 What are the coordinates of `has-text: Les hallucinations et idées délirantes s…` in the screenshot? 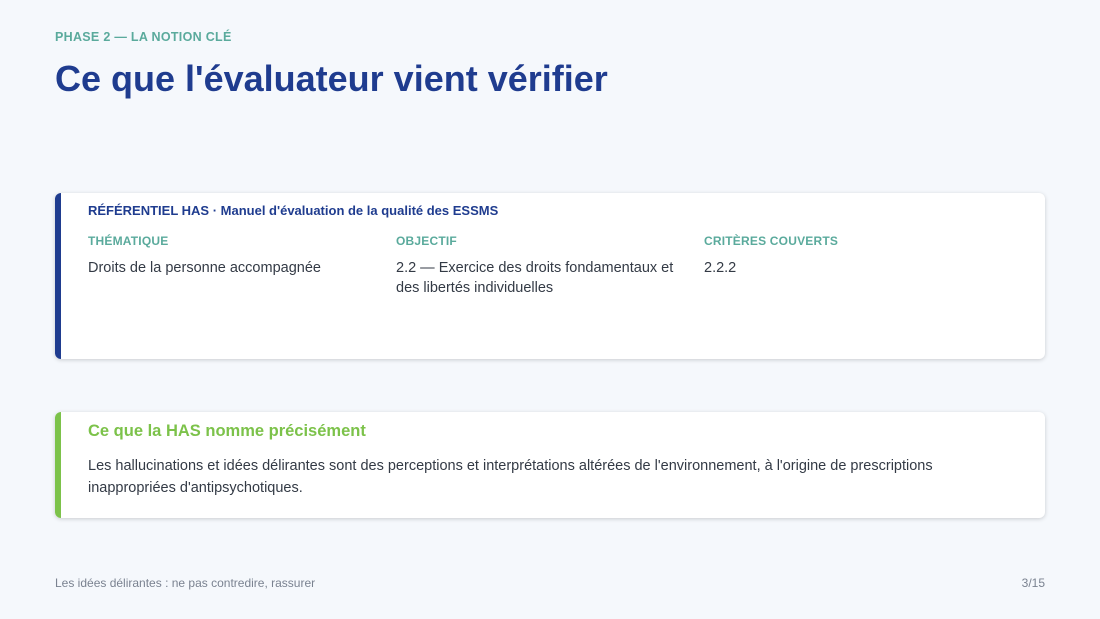 It's located at (510, 477).